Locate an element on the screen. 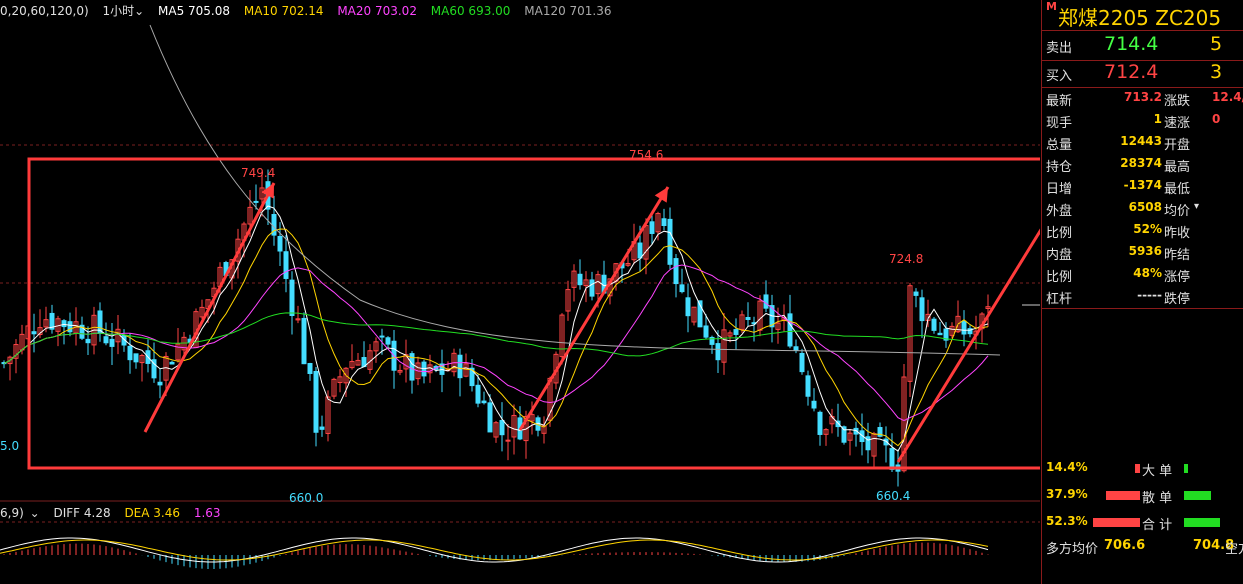  quote-label: 速涨 is located at coordinates (1177, 123).